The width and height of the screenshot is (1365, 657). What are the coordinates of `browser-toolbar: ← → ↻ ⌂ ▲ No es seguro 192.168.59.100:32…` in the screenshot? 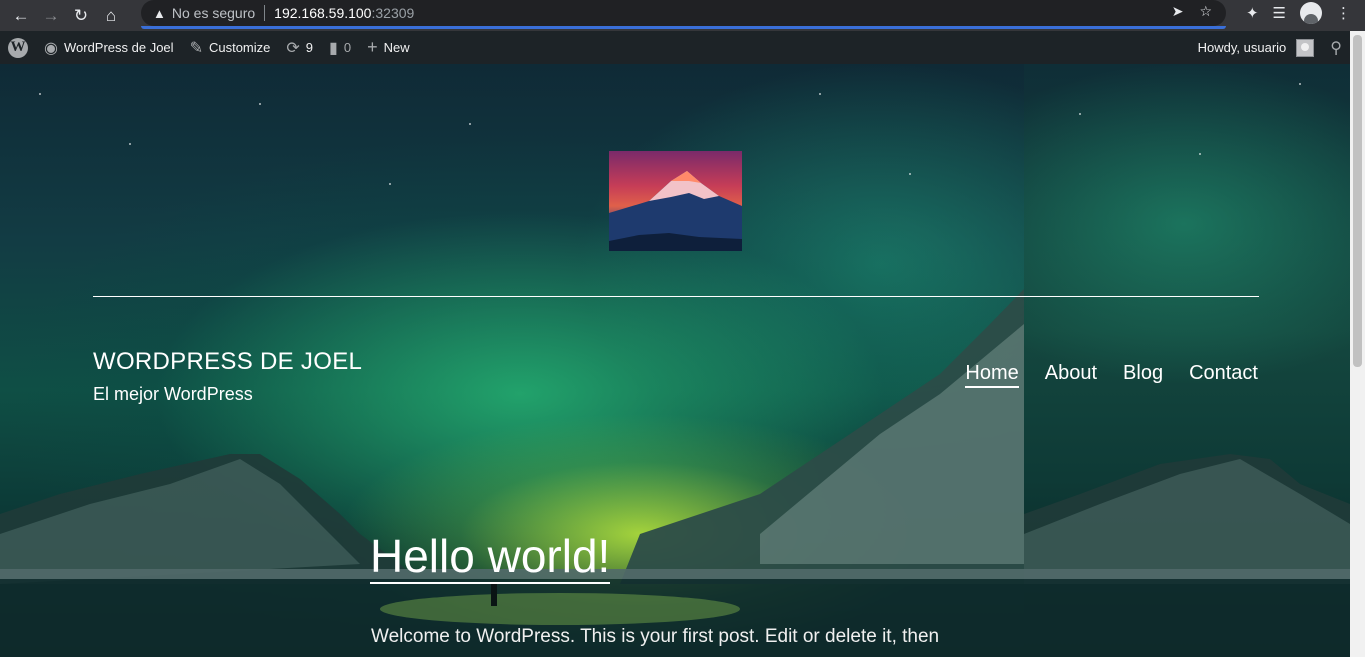 It's located at (682, 15).